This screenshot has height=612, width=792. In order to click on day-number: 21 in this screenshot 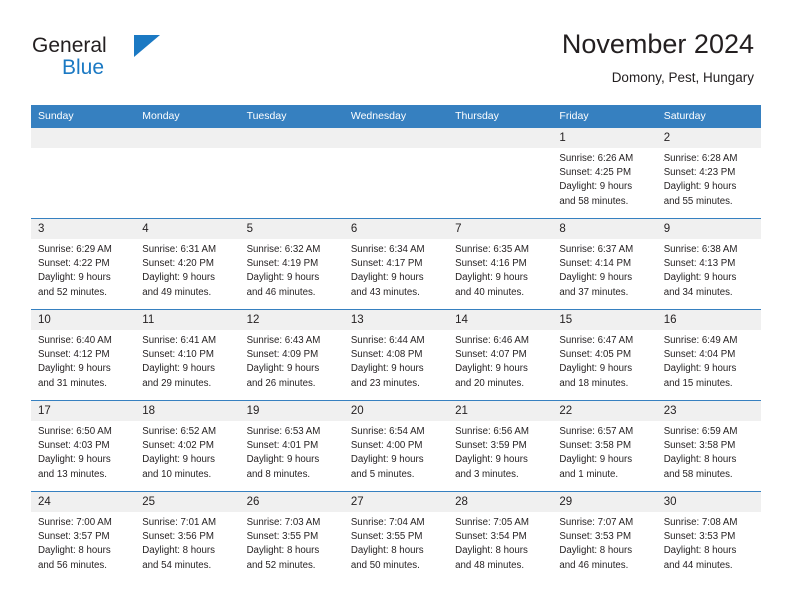, I will do `click(500, 411)`.